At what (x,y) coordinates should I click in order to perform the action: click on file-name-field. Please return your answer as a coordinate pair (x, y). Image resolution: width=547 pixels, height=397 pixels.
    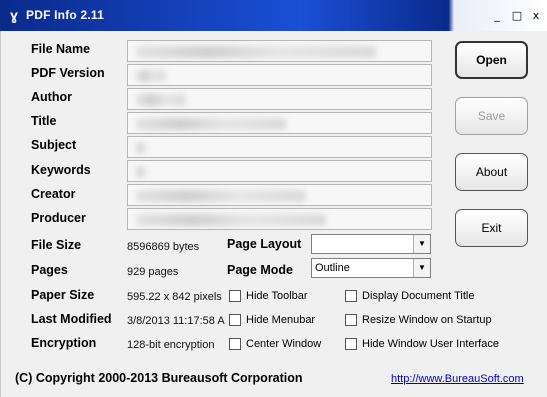
    Looking at the image, I should click on (279, 51).